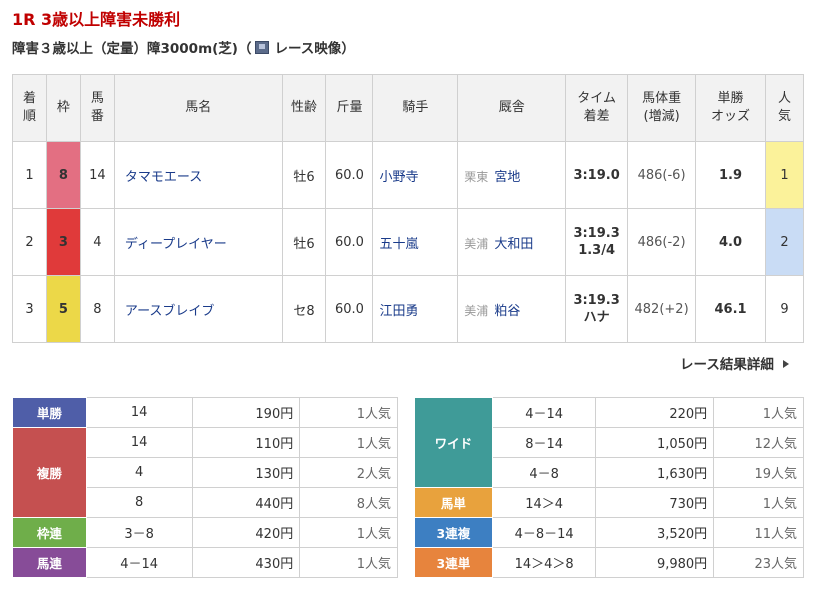 The height and width of the screenshot is (592, 816). I want to click on waku-cell: 5, so click(63, 309).